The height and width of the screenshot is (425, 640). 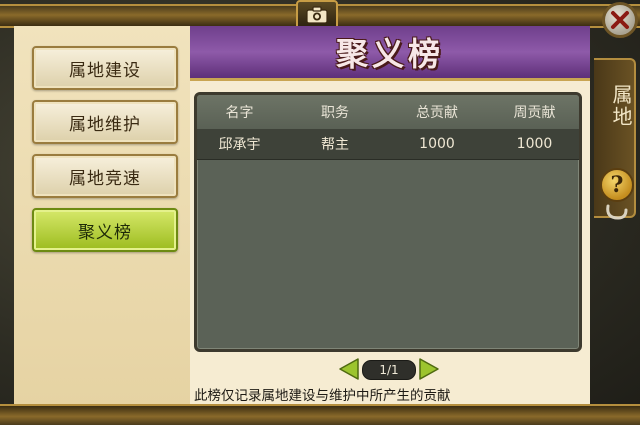 I want to click on prev-page-button, so click(x=349, y=369).